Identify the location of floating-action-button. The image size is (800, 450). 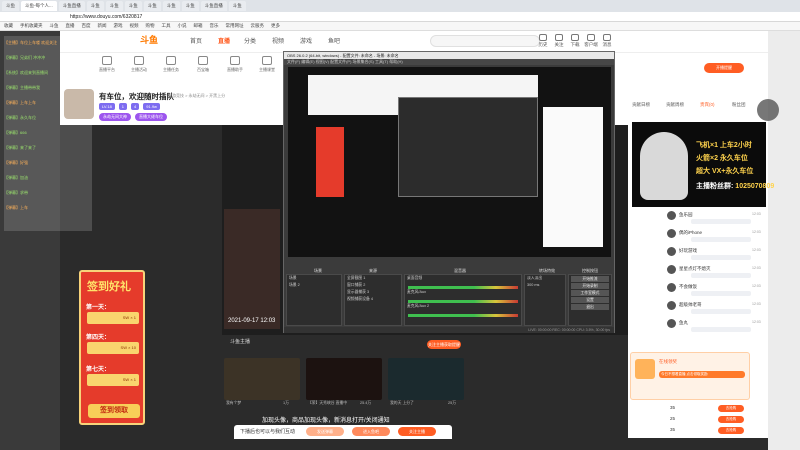
(768, 110).